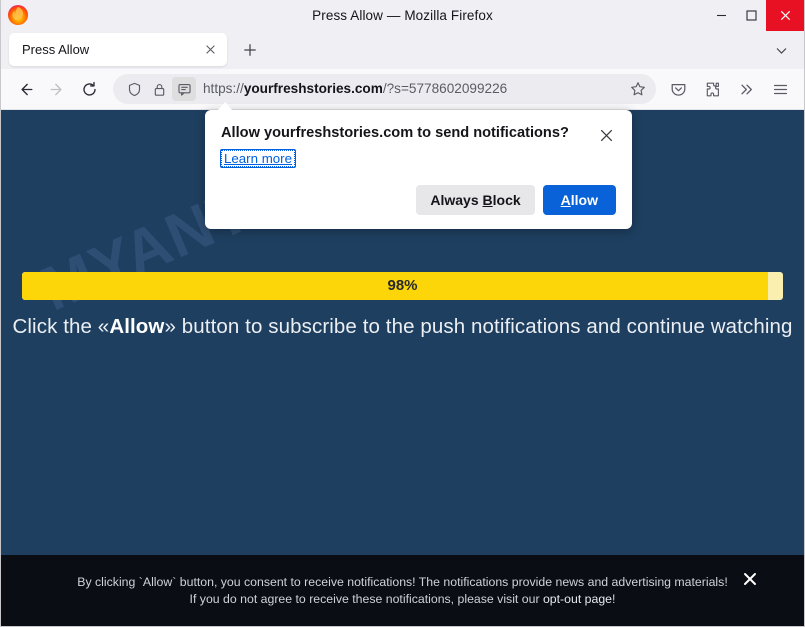 The image size is (805, 627). I want to click on identity-box, so click(159, 89).